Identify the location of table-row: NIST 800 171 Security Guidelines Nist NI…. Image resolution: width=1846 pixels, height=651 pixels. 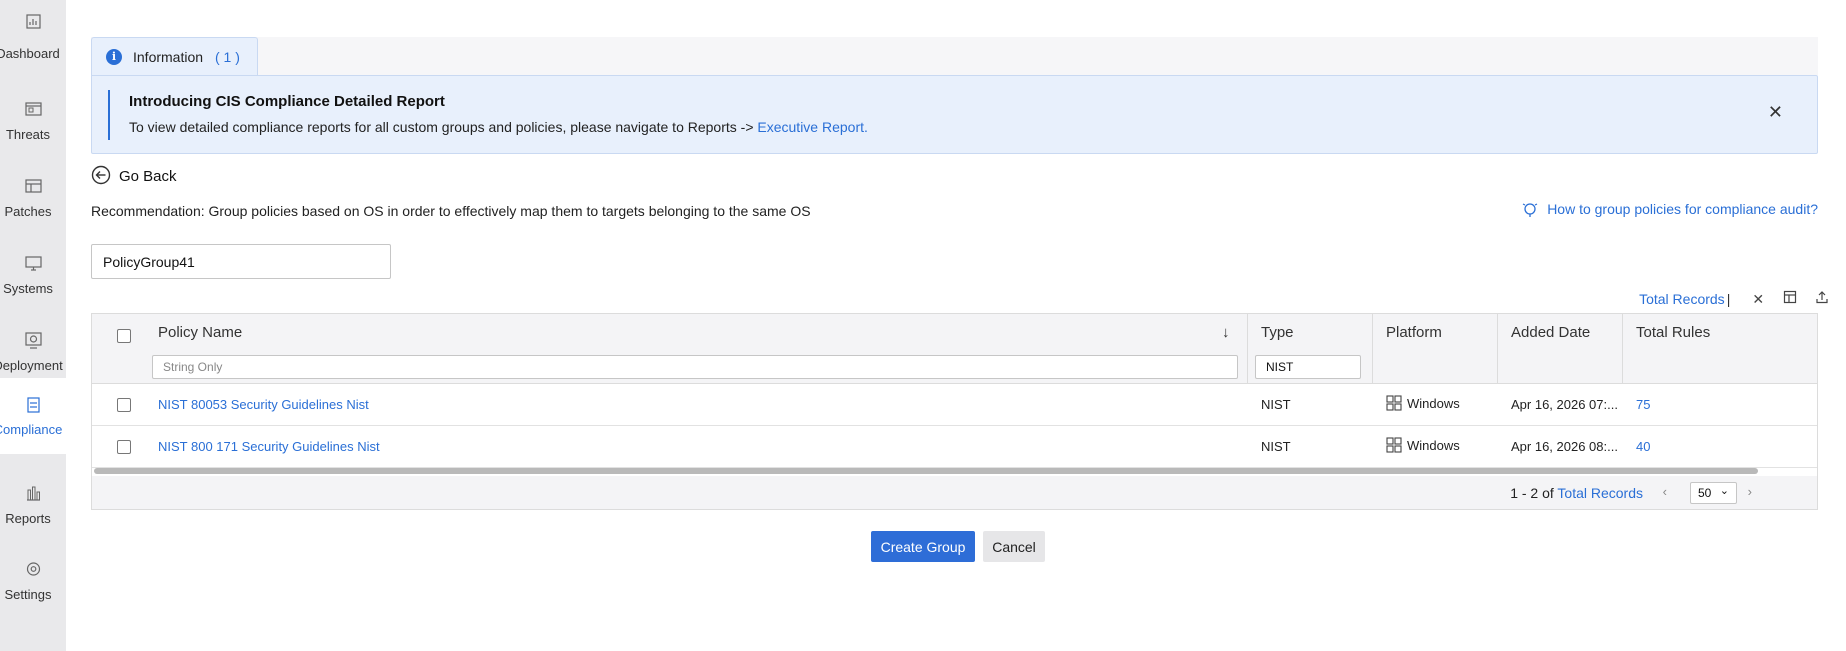
(954, 447).